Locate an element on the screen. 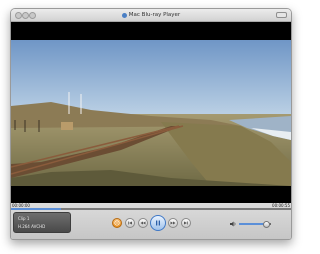  fast-forward-icon is located at coordinates (173, 223).